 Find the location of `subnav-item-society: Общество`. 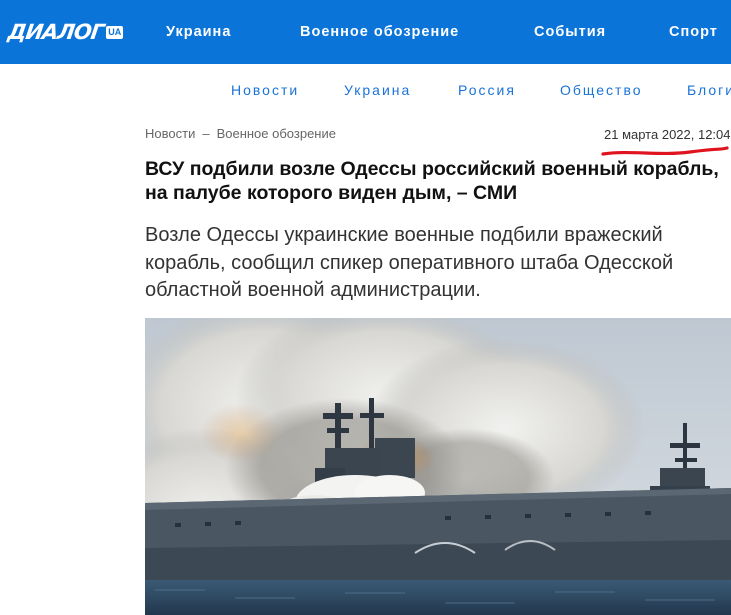

subnav-item-society: Общество is located at coordinates (601, 90).